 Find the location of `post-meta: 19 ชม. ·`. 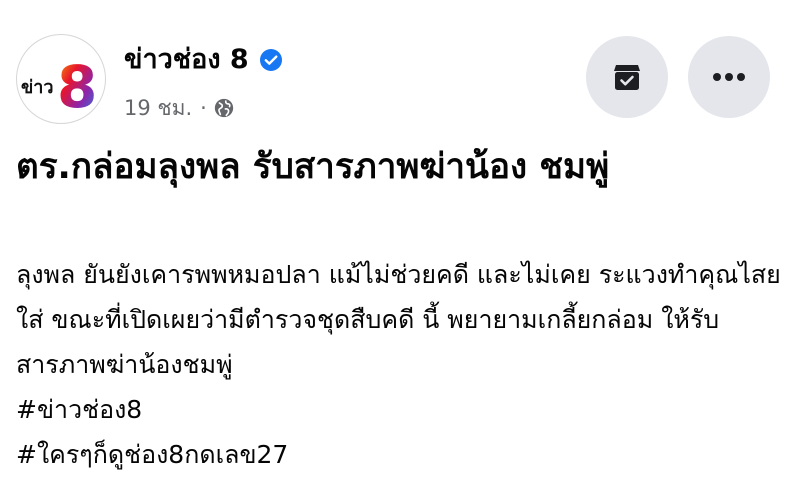

post-meta: 19 ชม. · is located at coordinates (179, 108).